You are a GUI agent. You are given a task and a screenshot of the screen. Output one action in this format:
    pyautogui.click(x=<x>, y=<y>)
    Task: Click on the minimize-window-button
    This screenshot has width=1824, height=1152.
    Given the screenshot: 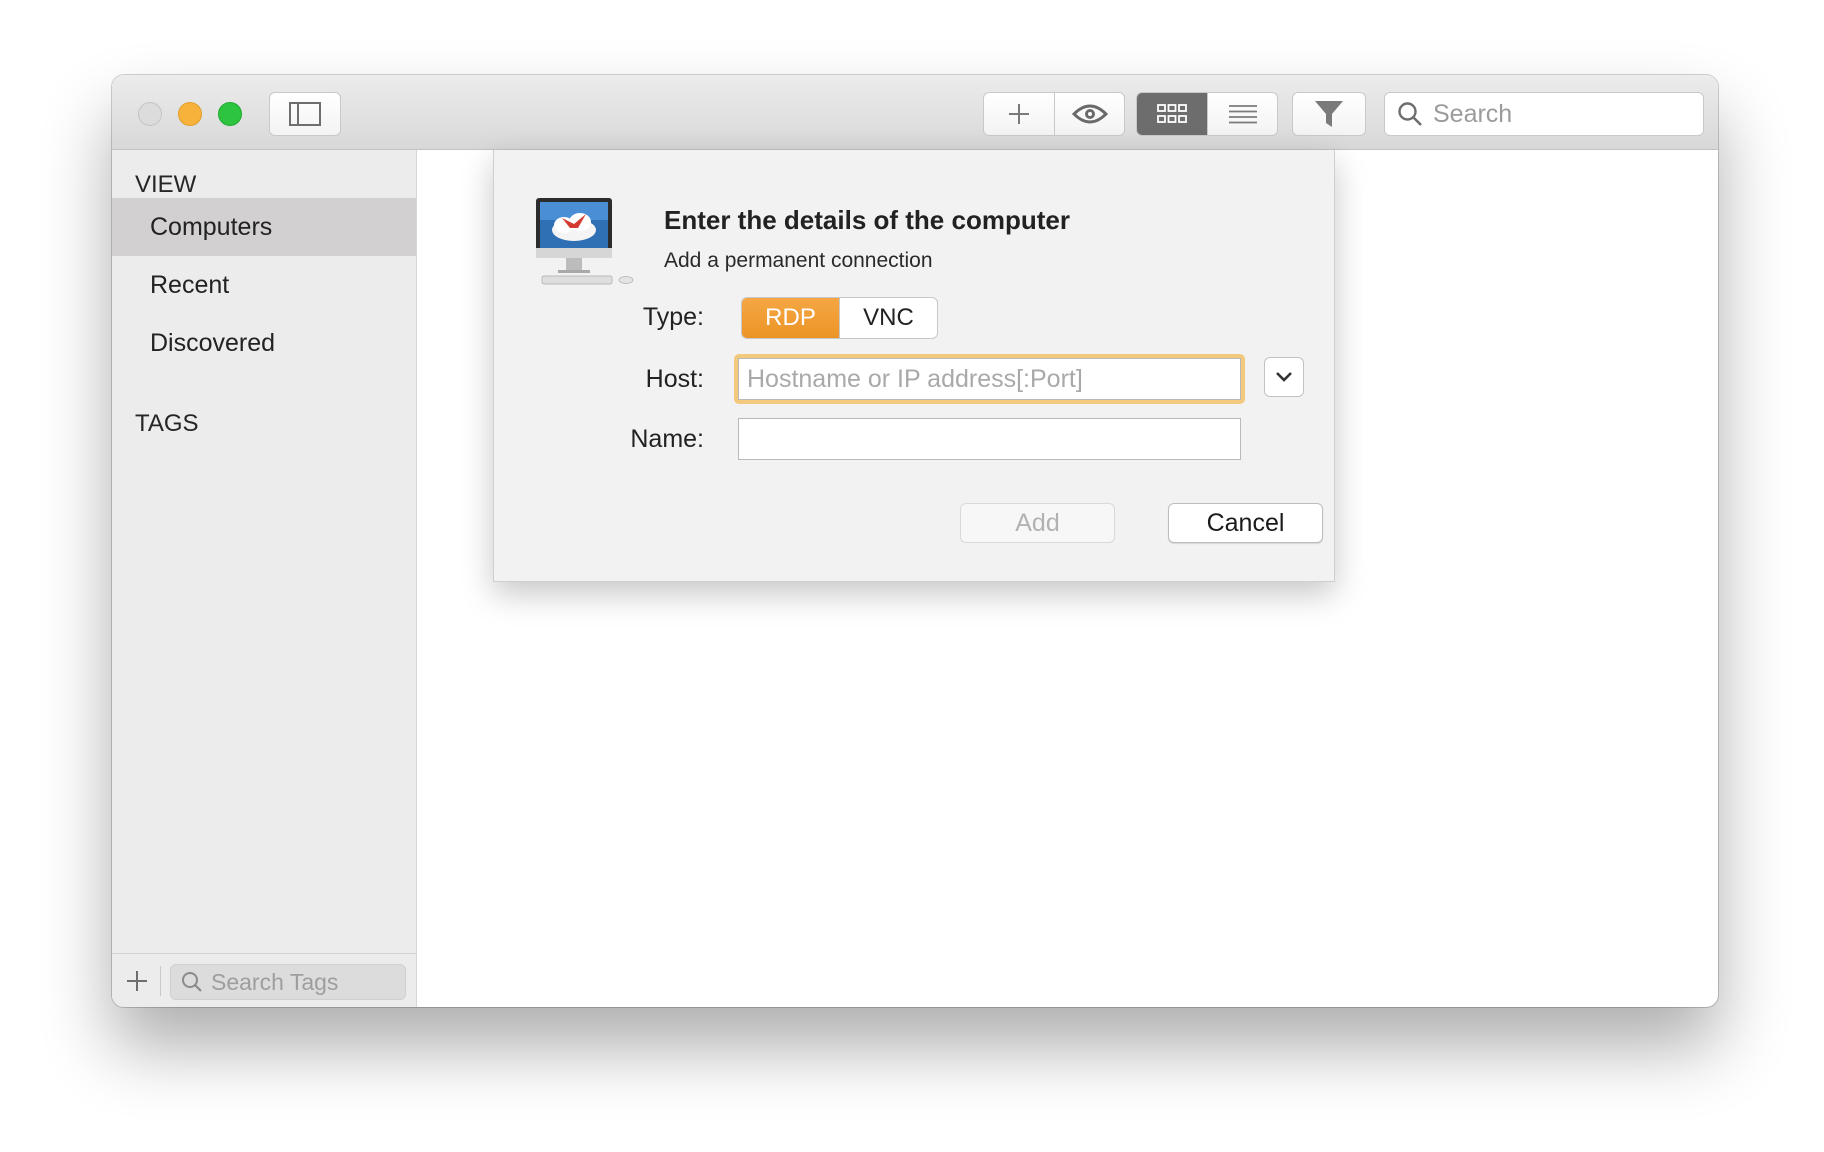 What is the action you would take?
    pyautogui.click(x=190, y=114)
    